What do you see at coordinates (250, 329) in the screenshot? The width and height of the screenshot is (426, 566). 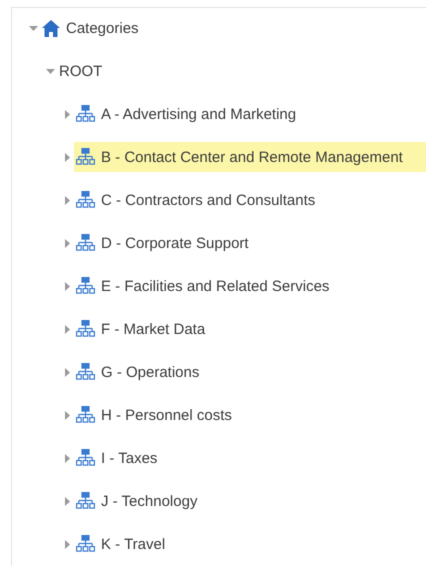 I see `tree-item: F - Market Data` at bounding box center [250, 329].